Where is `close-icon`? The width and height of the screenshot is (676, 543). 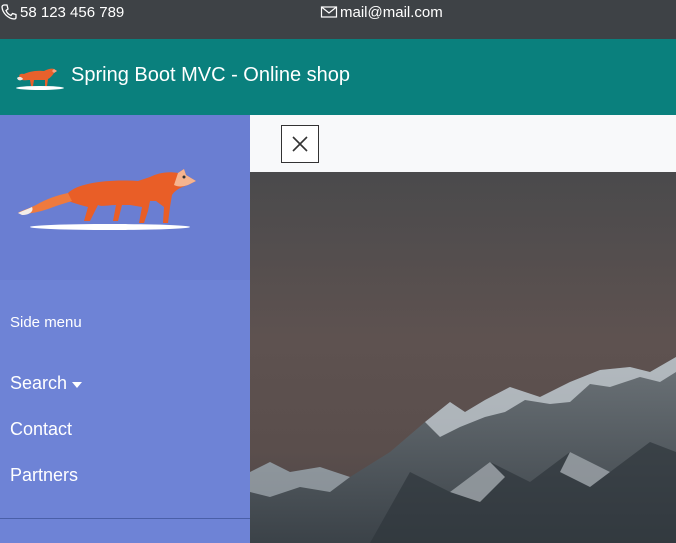 close-icon is located at coordinates (300, 144).